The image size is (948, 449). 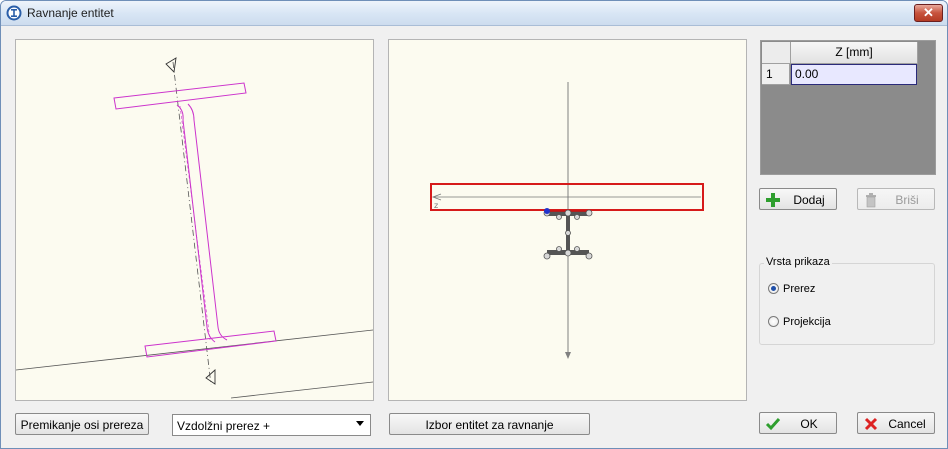 I want to click on radio-projekcija, so click(x=773, y=321).